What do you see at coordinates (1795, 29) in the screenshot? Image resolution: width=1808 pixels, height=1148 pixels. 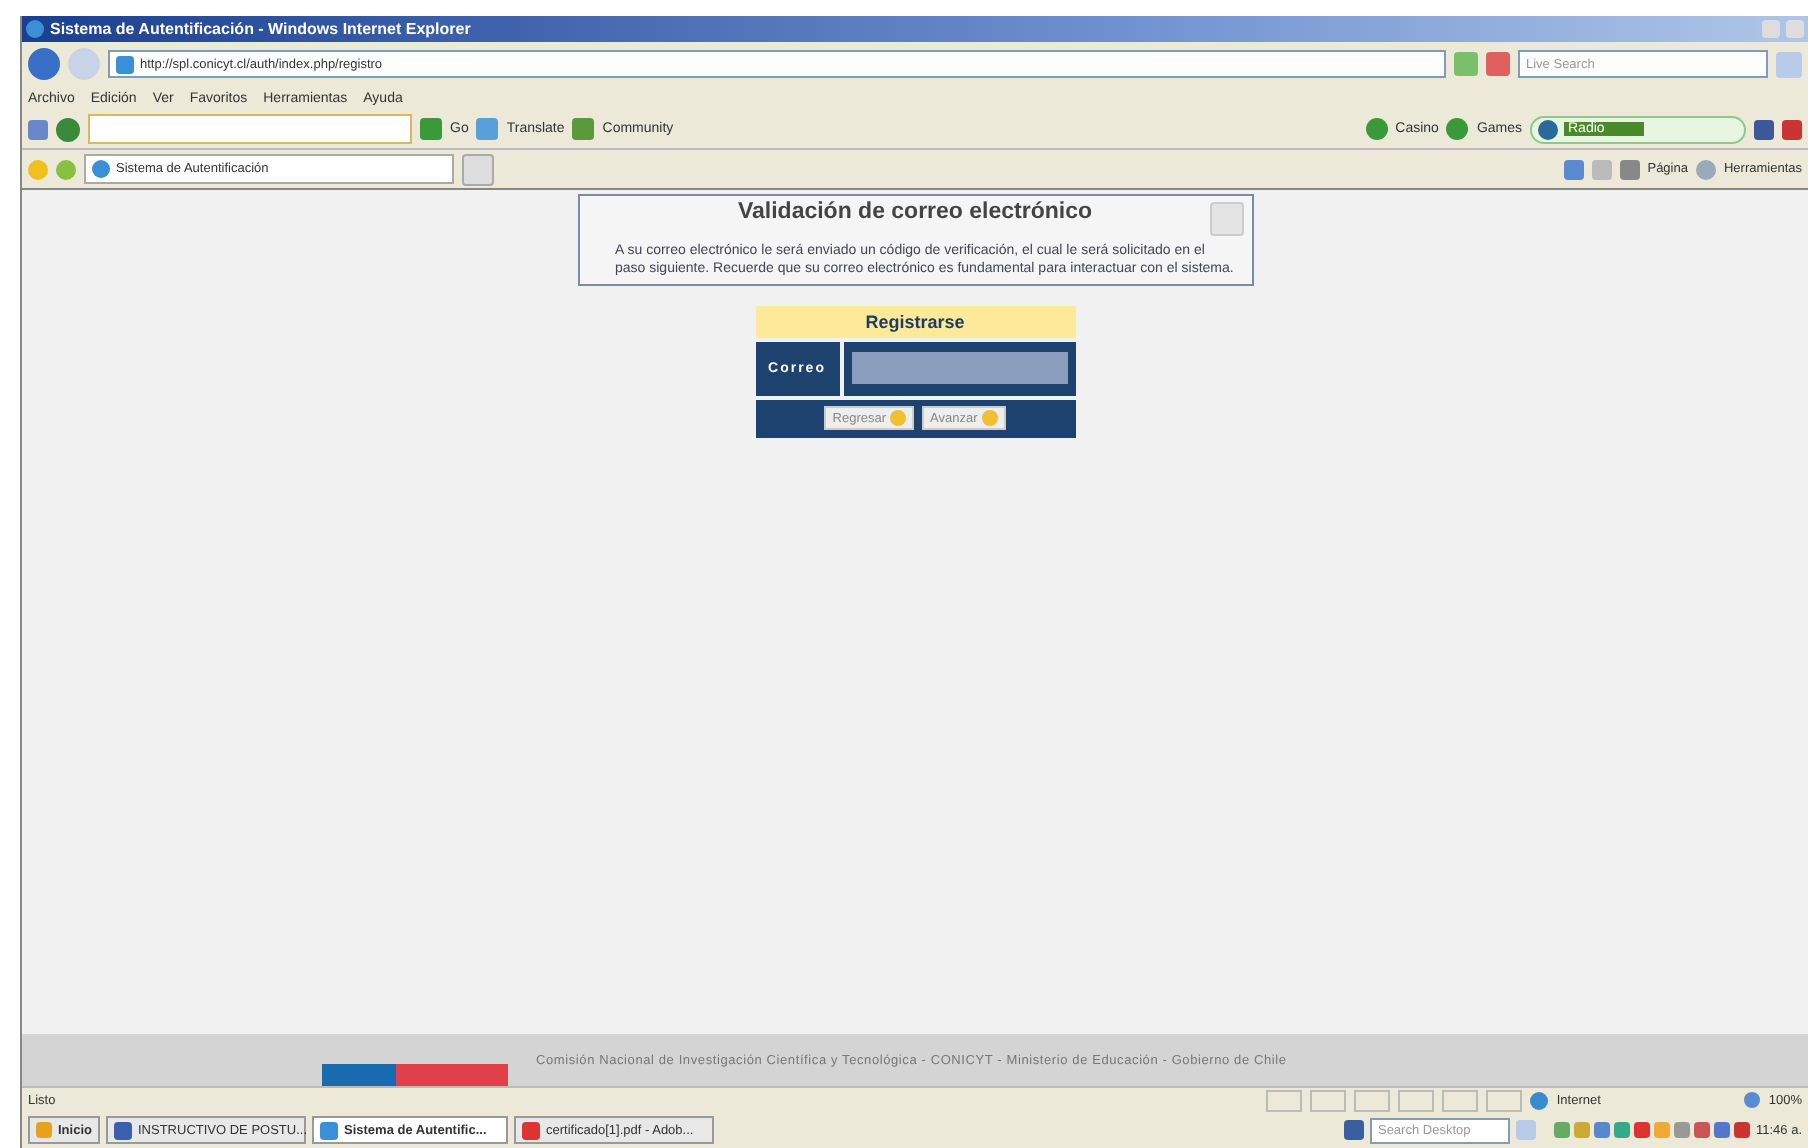 I see `restore-button` at bounding box center [1795, 29].